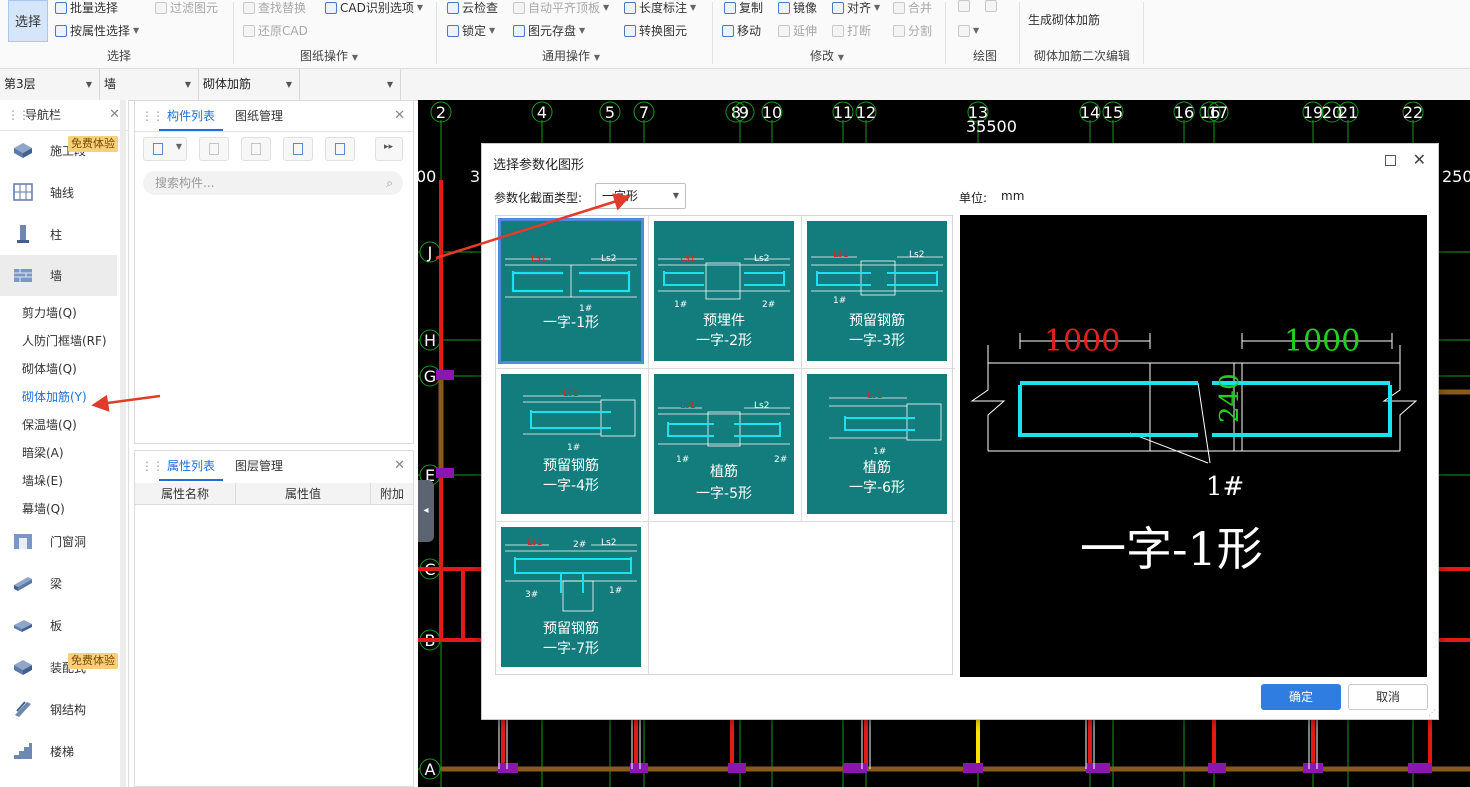 This screenshot has width=1470, height=787. I want to click on annotation-arrows, so click(361, 302).